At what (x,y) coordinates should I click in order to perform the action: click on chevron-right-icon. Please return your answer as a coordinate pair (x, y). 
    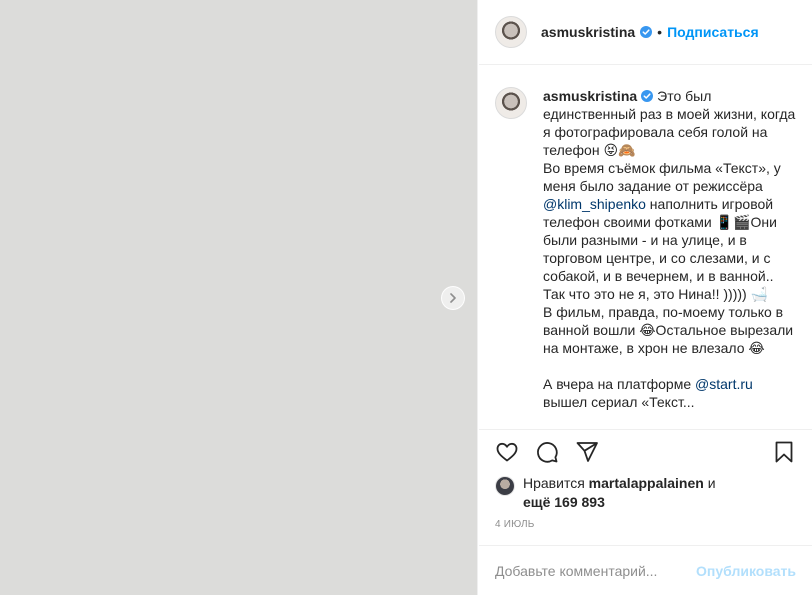
    Looking at the image, I should click on (453, 298).